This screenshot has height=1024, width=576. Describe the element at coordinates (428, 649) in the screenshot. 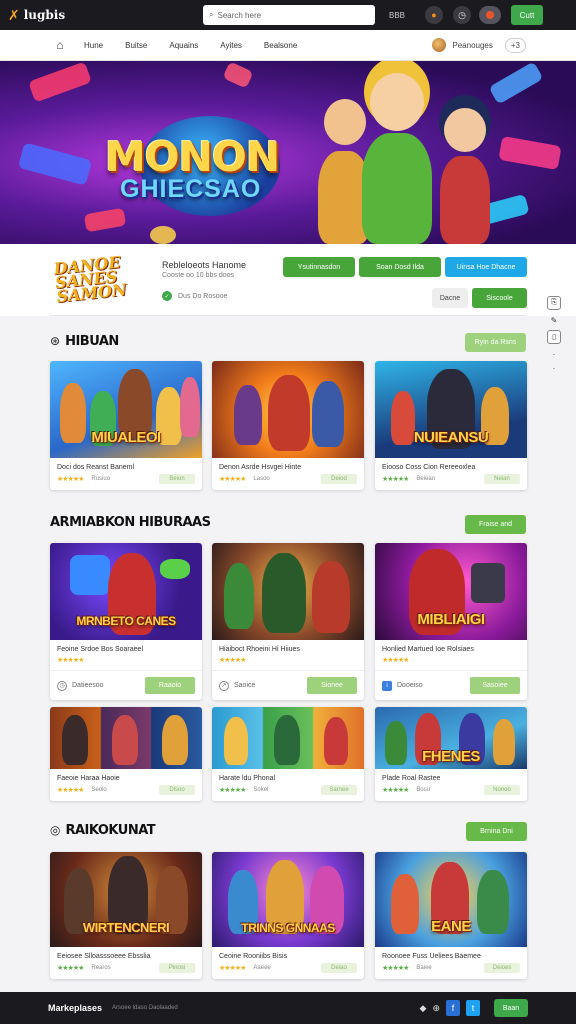

I see `card-title: Honlied Martued Ioe Rolsiaes` at that location.